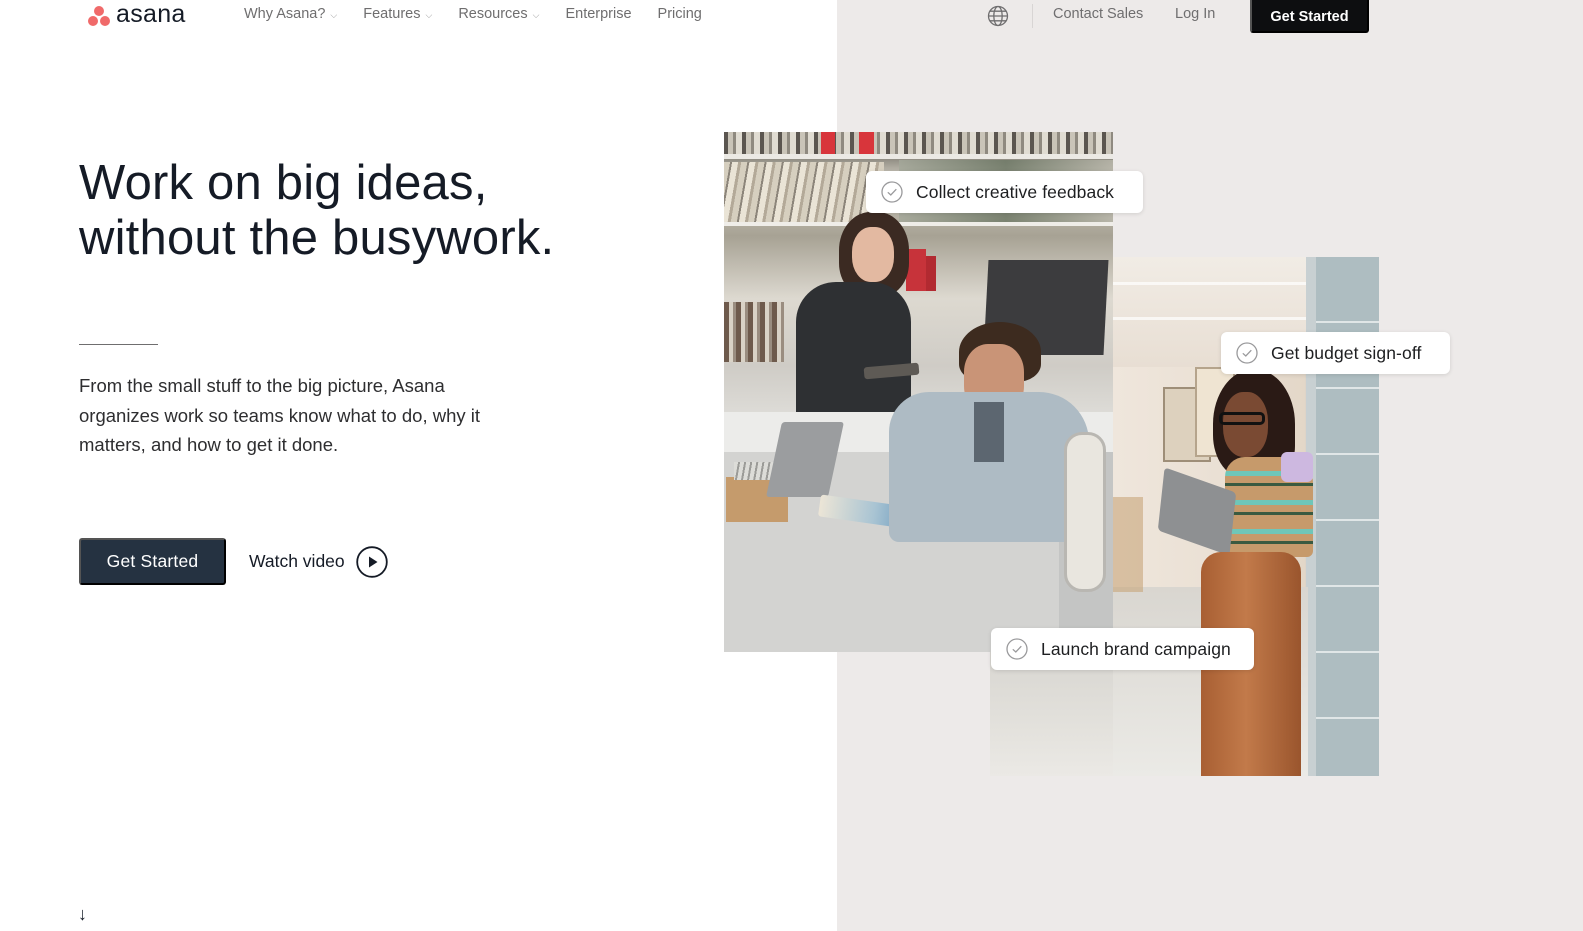 The width and height of the screenshot is (1583, 931). Describe the element at coordinates (998, 16) in the screenshot. I see `globe-icon` at that location.